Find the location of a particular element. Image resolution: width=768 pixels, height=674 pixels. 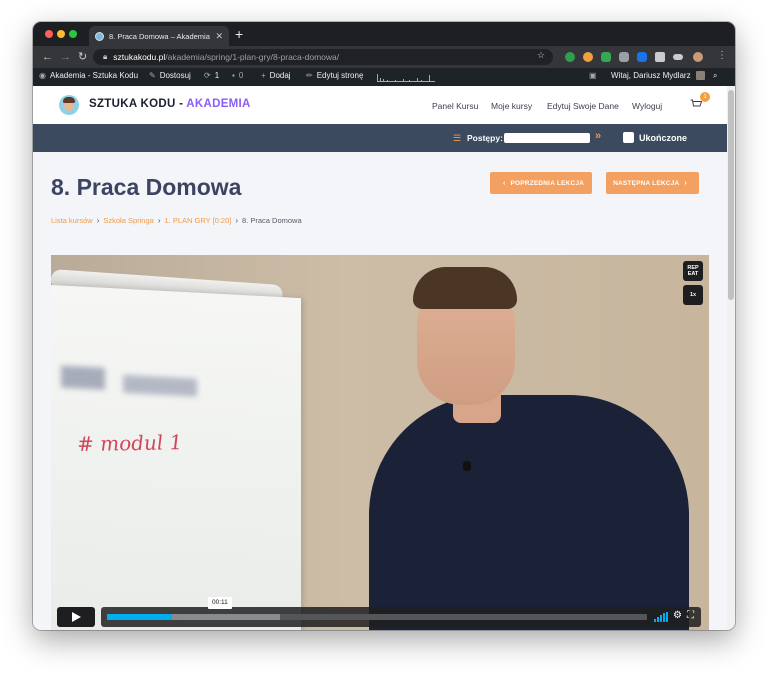

presenter-shirt is located at coordinates (529, 512).